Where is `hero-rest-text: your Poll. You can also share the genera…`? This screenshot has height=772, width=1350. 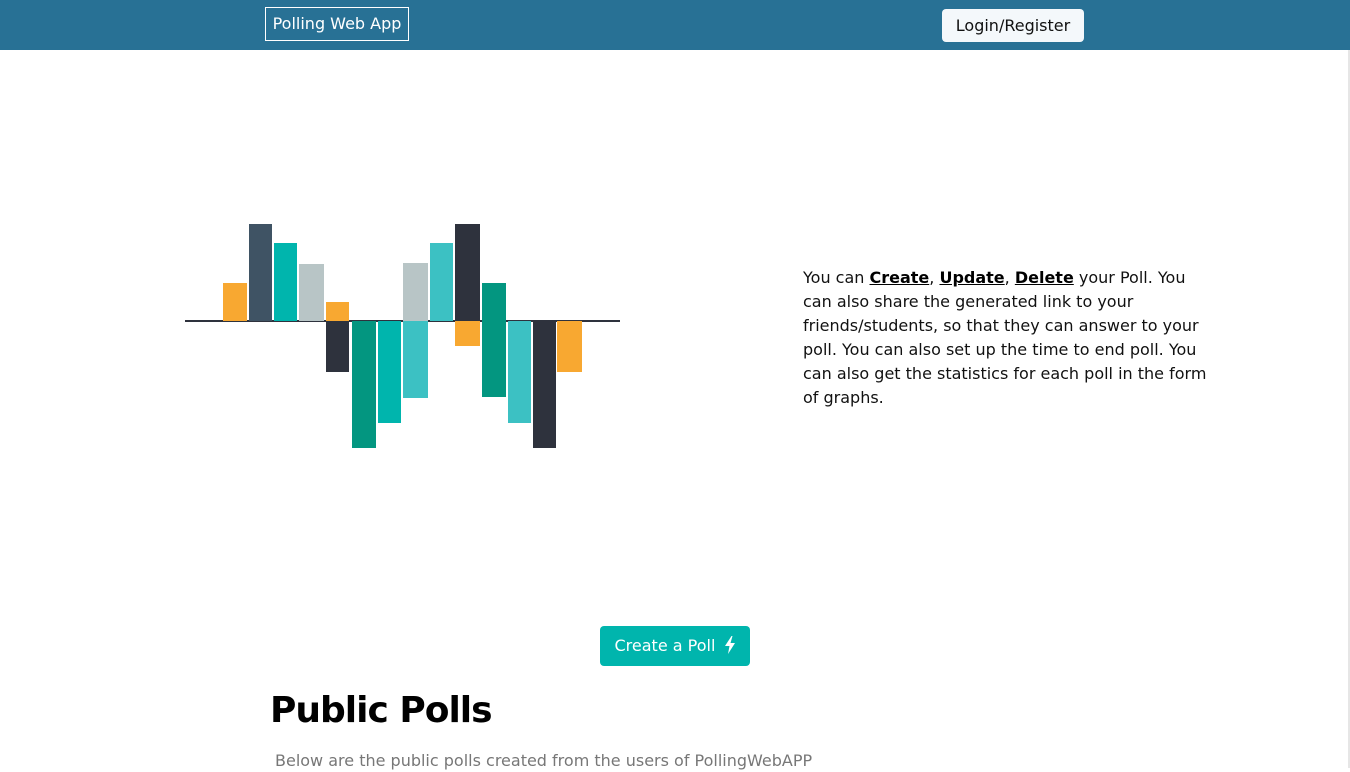
hero-rest-text: your Poll. You can also share the genera… is located at coordinates (1005, 337).